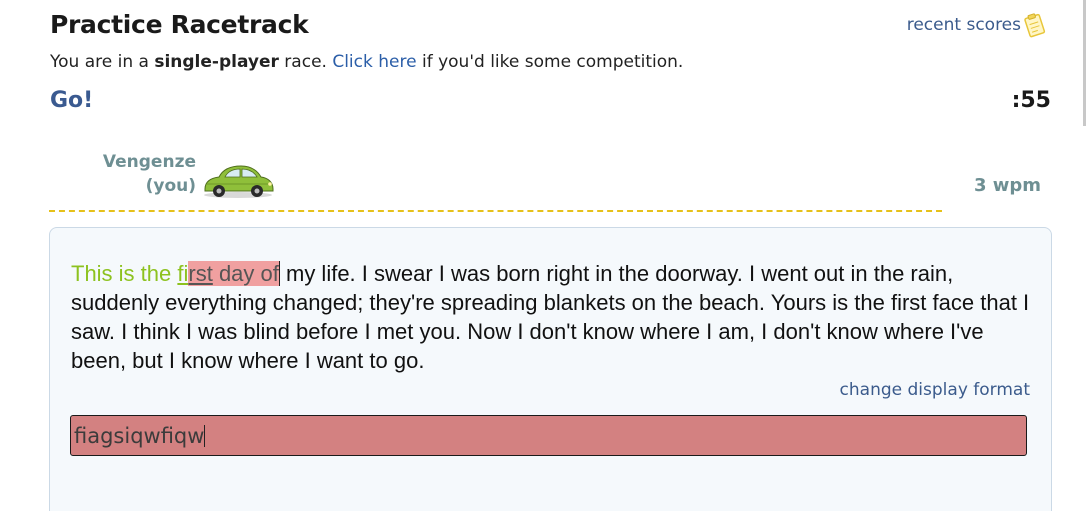 The height and width of the screenshot is (511, 1086). Describe the element at coordinates (935, 390) in the screenshot. I see `change-display-format-link: change display format` at that location.